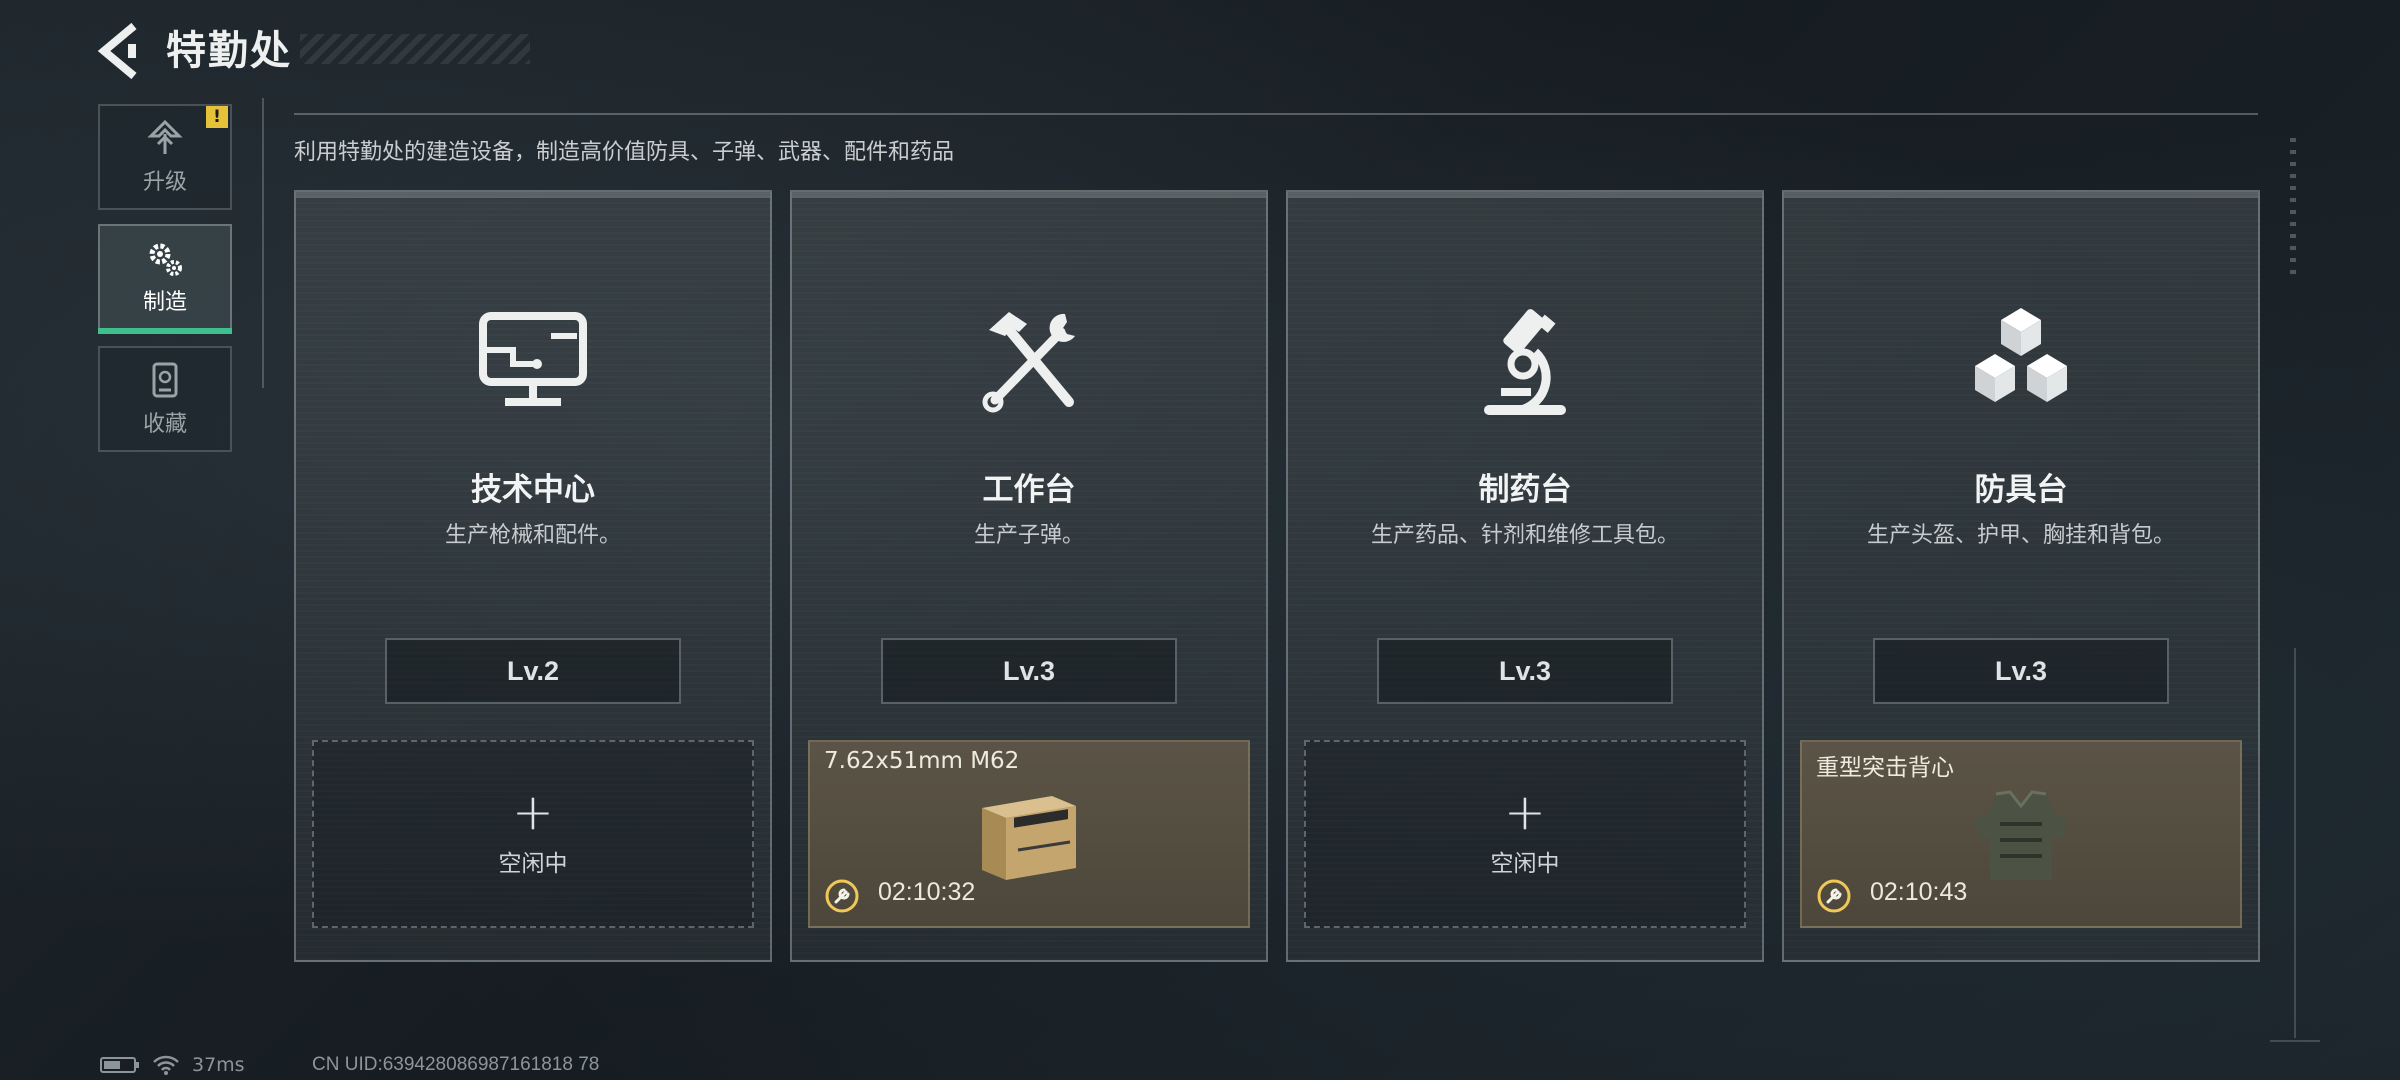 Image resolution: width=2400 pixels, height=1080 pixels. I want to click on craft-item-name: 7.62x51mm M62, so click(922, 761).